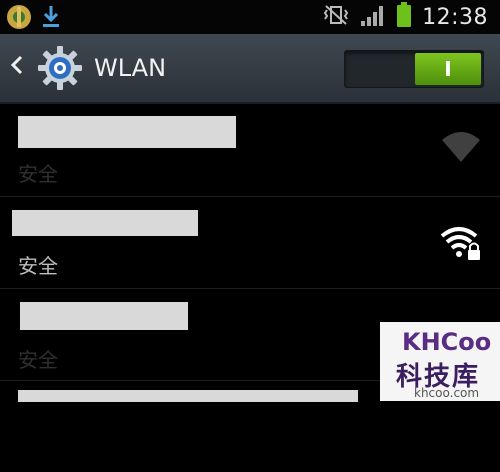 The height and width of the screenshot is (472, 500). What do you see at coordinates (336, 17) in the screenshot?
I see `vibrate-mode-icon` at bounding box center [336, 17].